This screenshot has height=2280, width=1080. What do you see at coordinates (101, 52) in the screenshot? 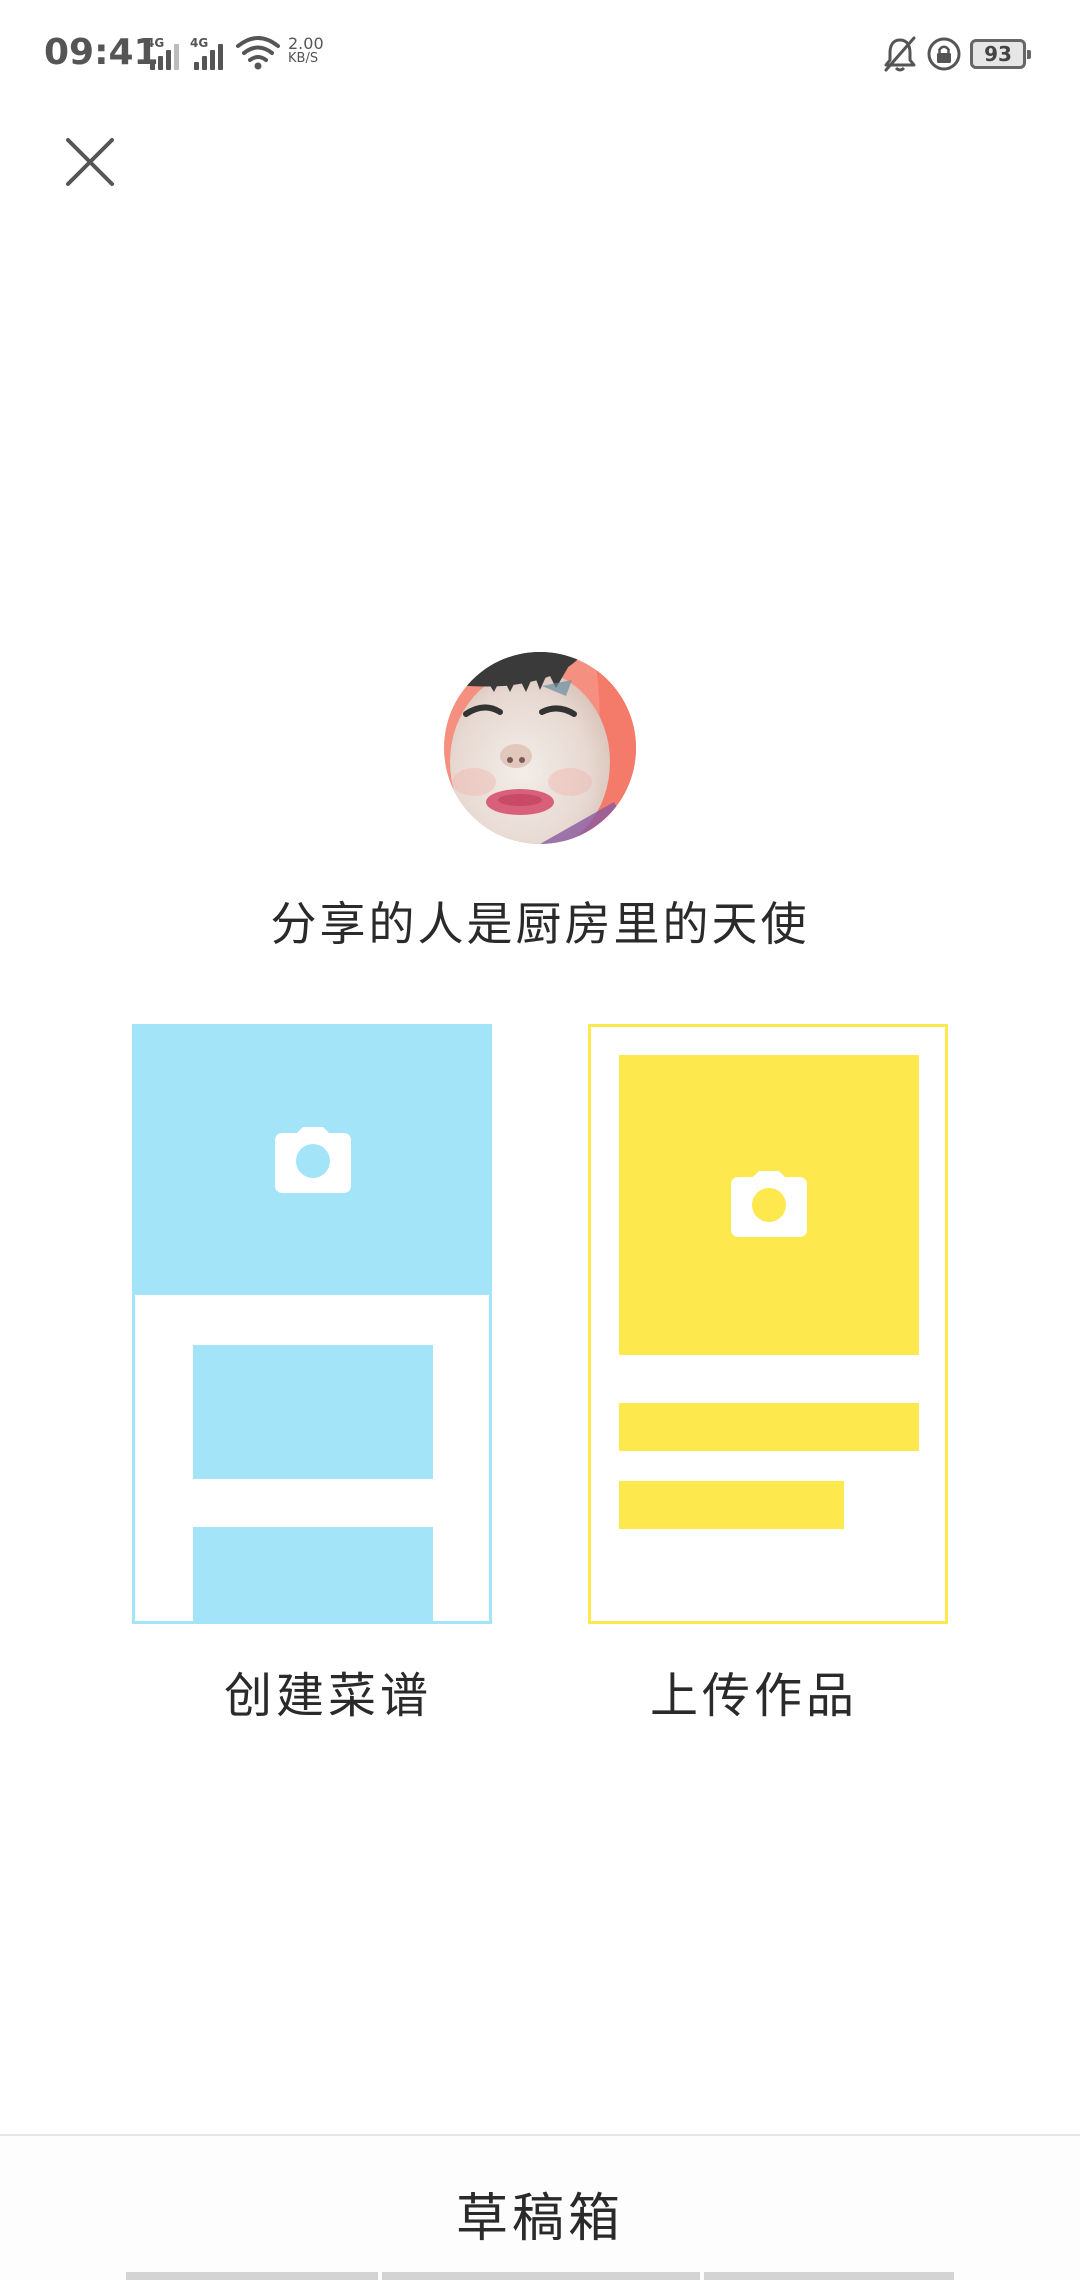
I see `status-time: 09:41` at bounding box center [101, 52].